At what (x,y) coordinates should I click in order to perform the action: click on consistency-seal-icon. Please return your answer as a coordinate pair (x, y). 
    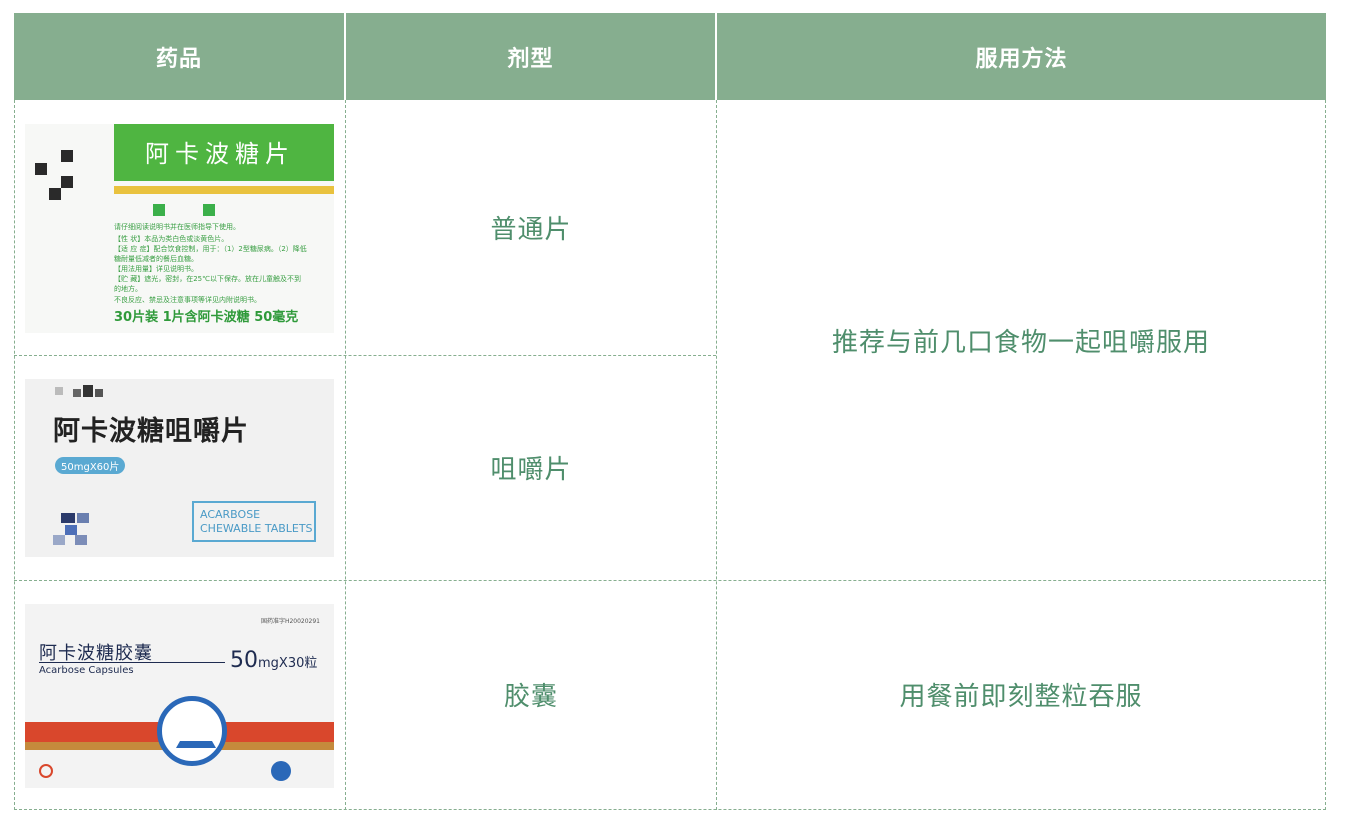
    Looking at the image, I should click on (192, 731).